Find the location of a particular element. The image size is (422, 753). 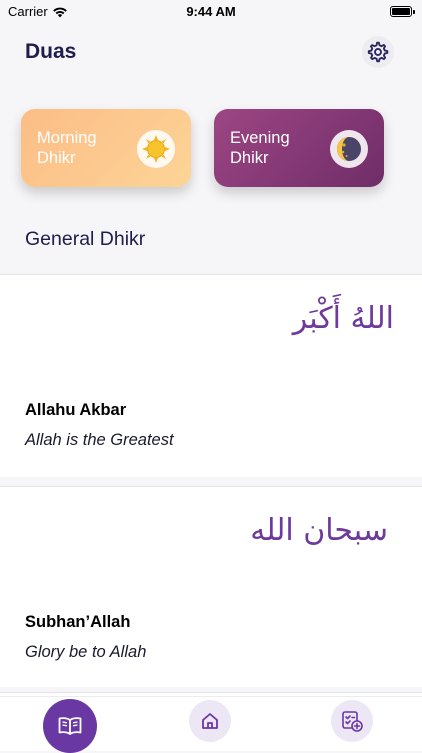

gear-icon is located at coordinates (378, 52).